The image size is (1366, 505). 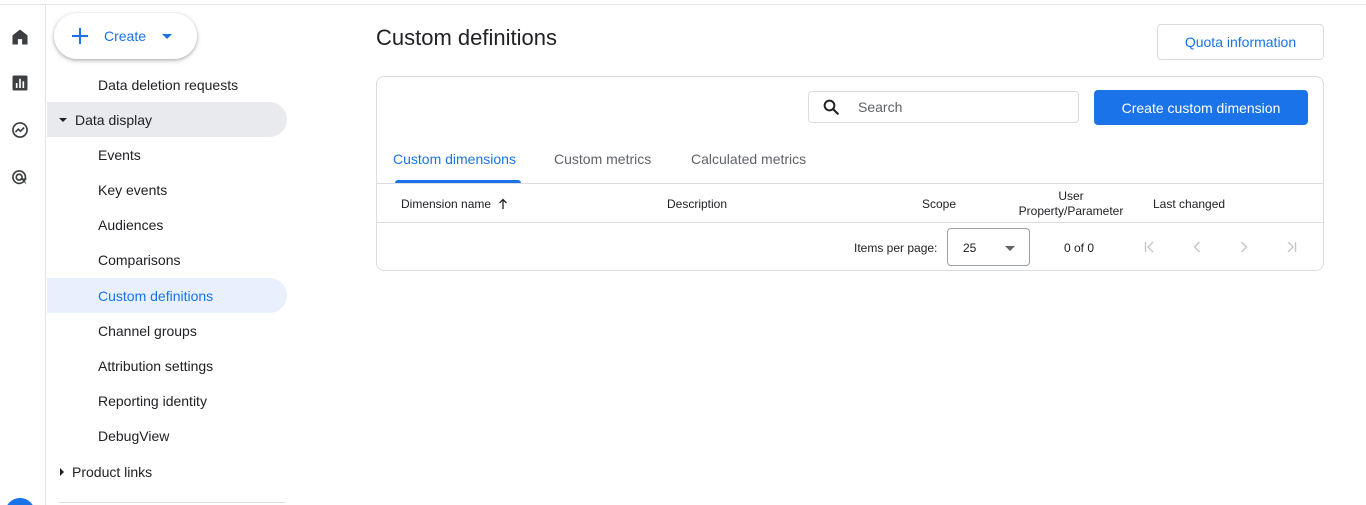 I want to click on column-header-label: User, so click(x=1071, y=196).